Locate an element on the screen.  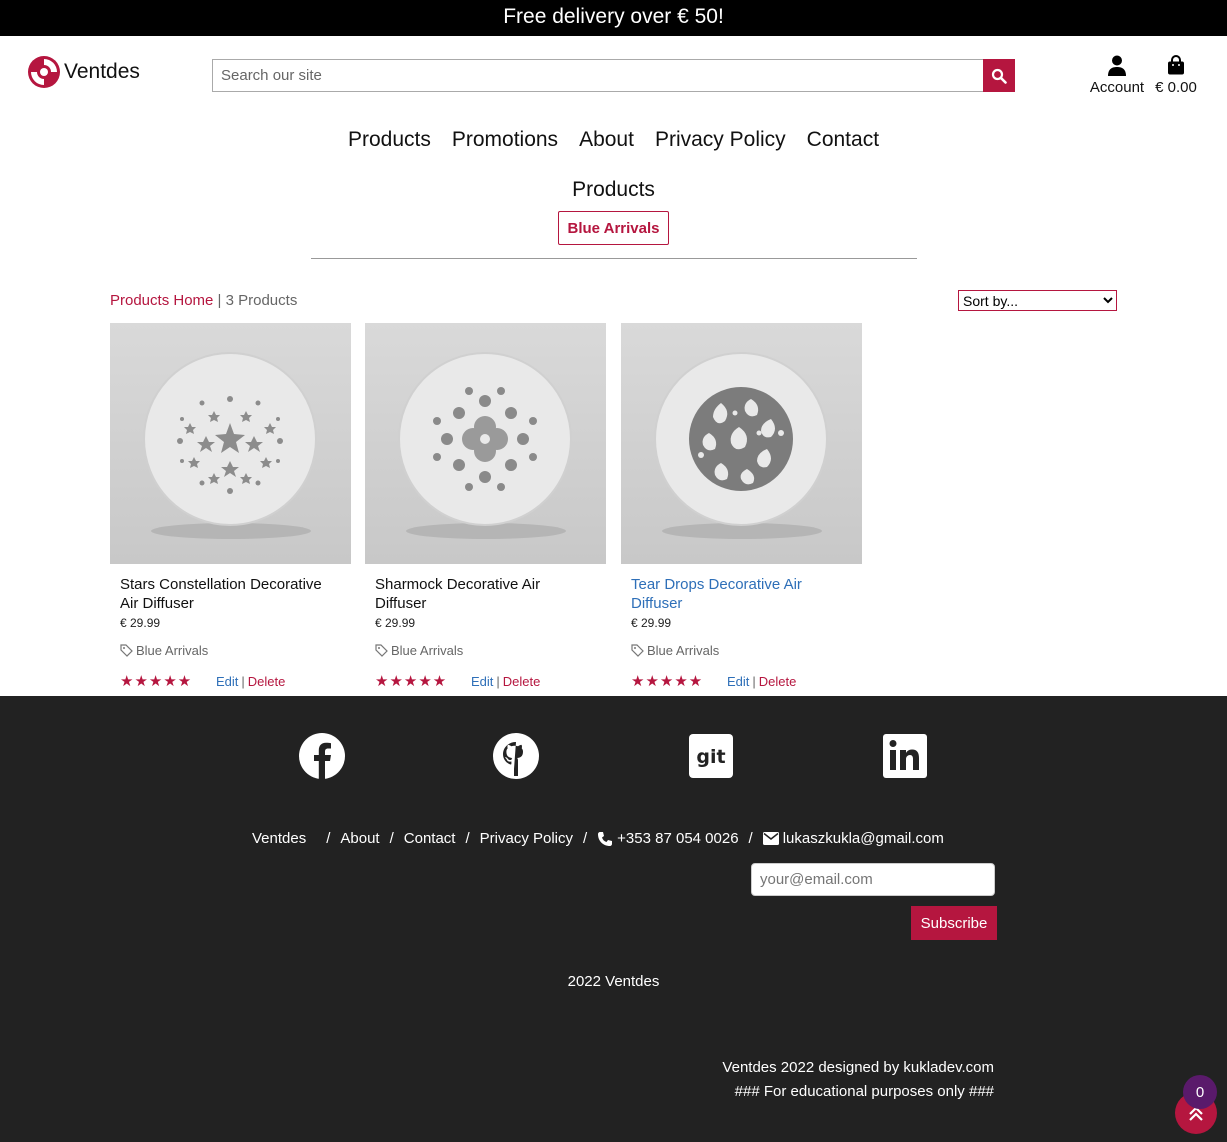
nav-contact: Contact is located at coordinates (843, 140).